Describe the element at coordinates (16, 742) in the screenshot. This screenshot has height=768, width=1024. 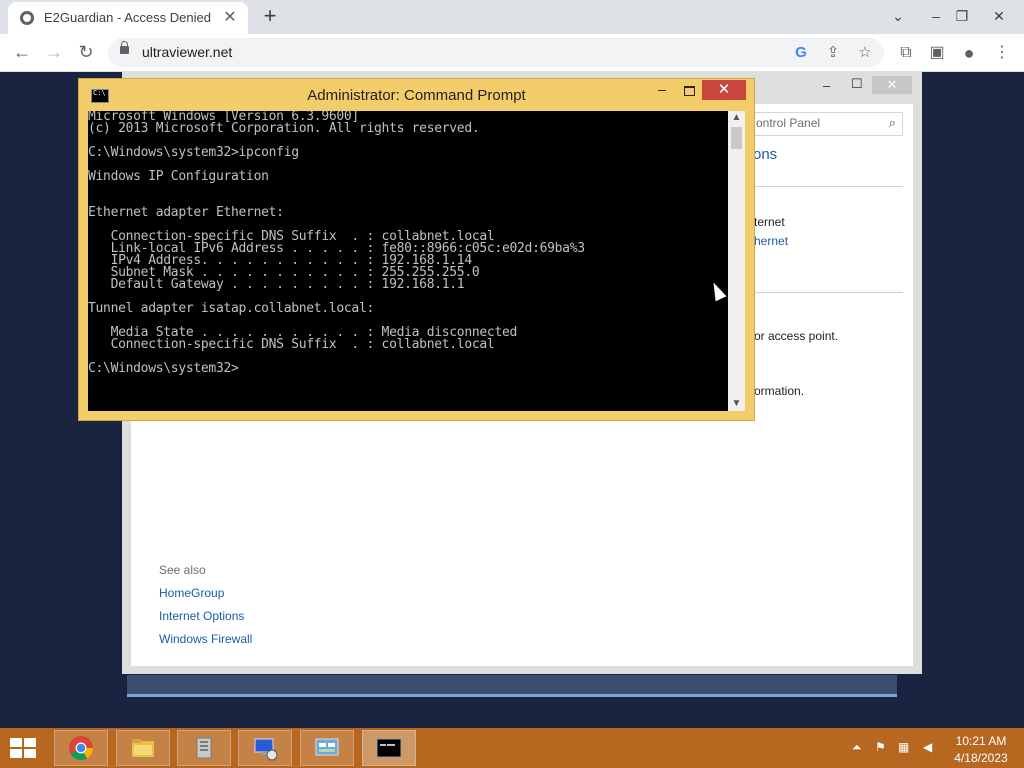
I see `windows-logo-icon` at that location.